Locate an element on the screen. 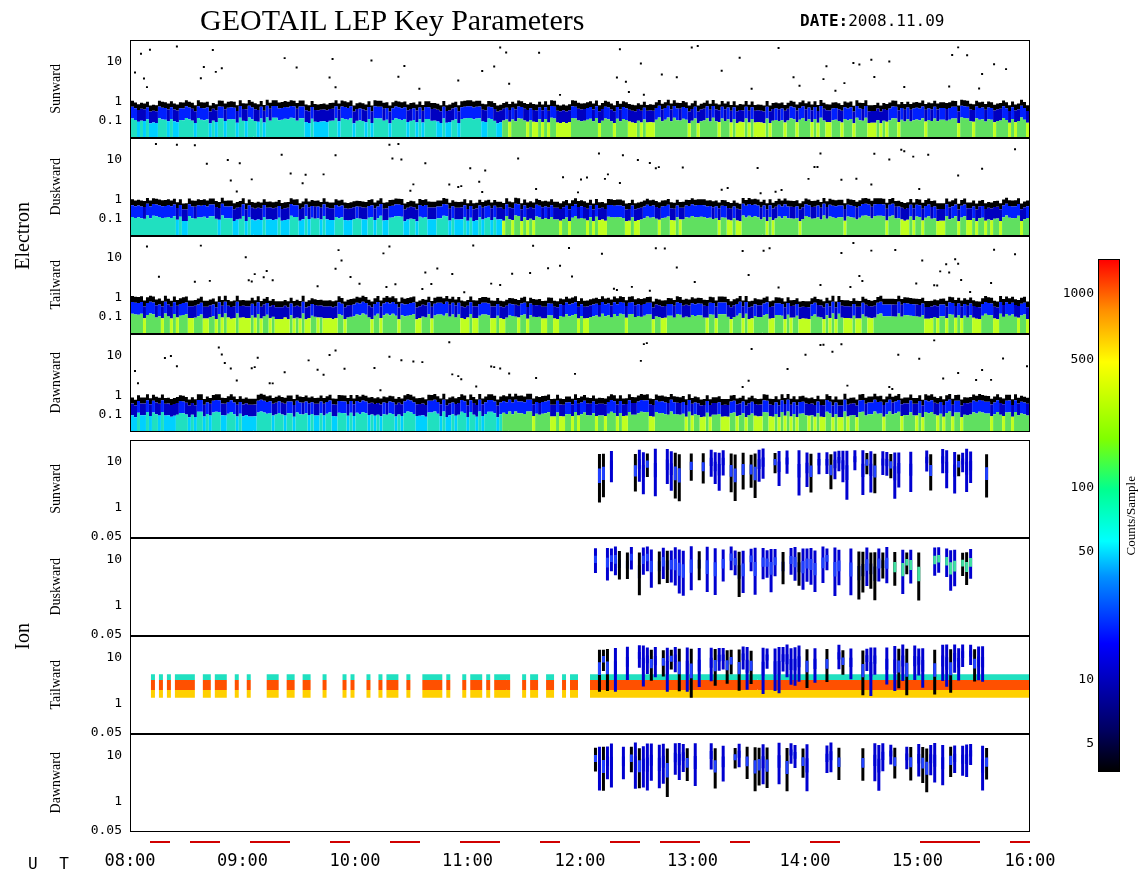 Image resolution: width=1142 pixels, height=880 pixels. colorbar-tick-label: 50 is located at coordinates (1086, 550).